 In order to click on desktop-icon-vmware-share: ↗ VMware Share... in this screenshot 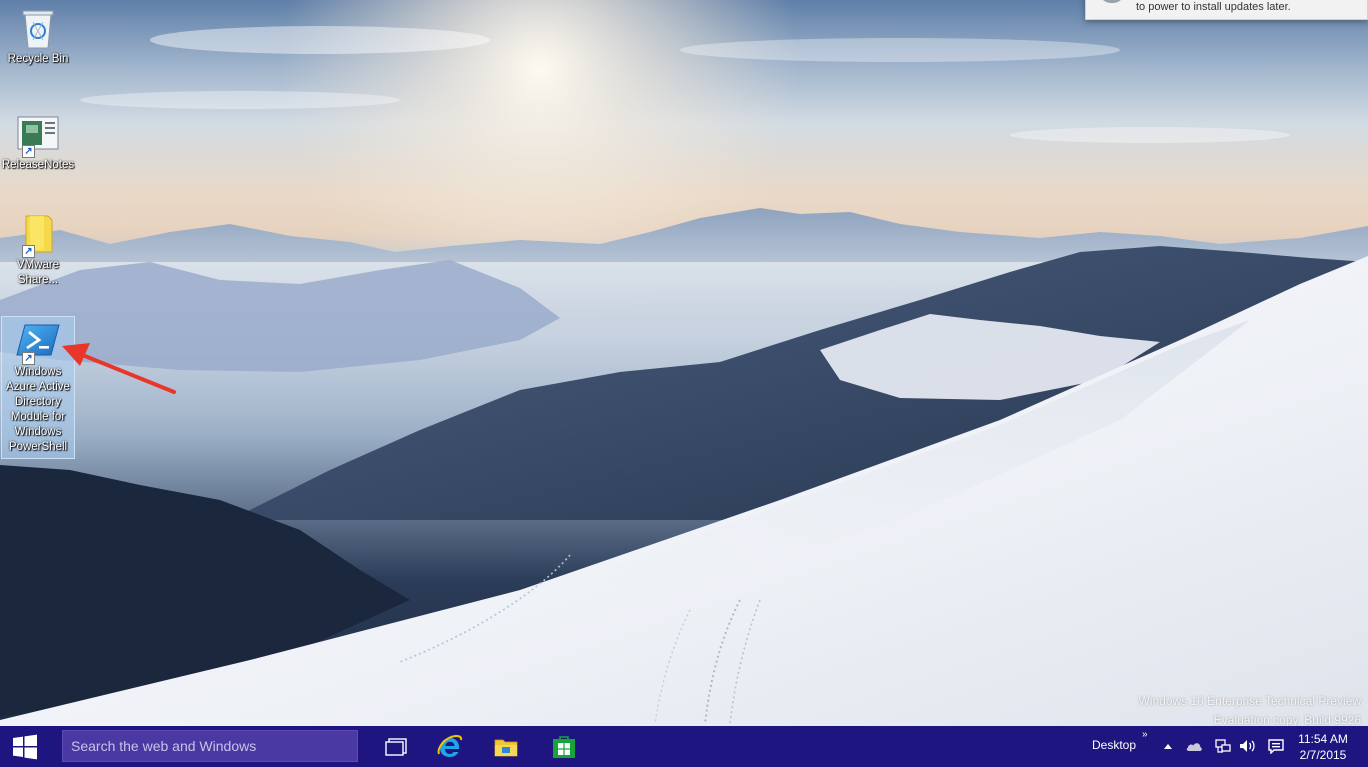, I will do `click(38, 249)`.